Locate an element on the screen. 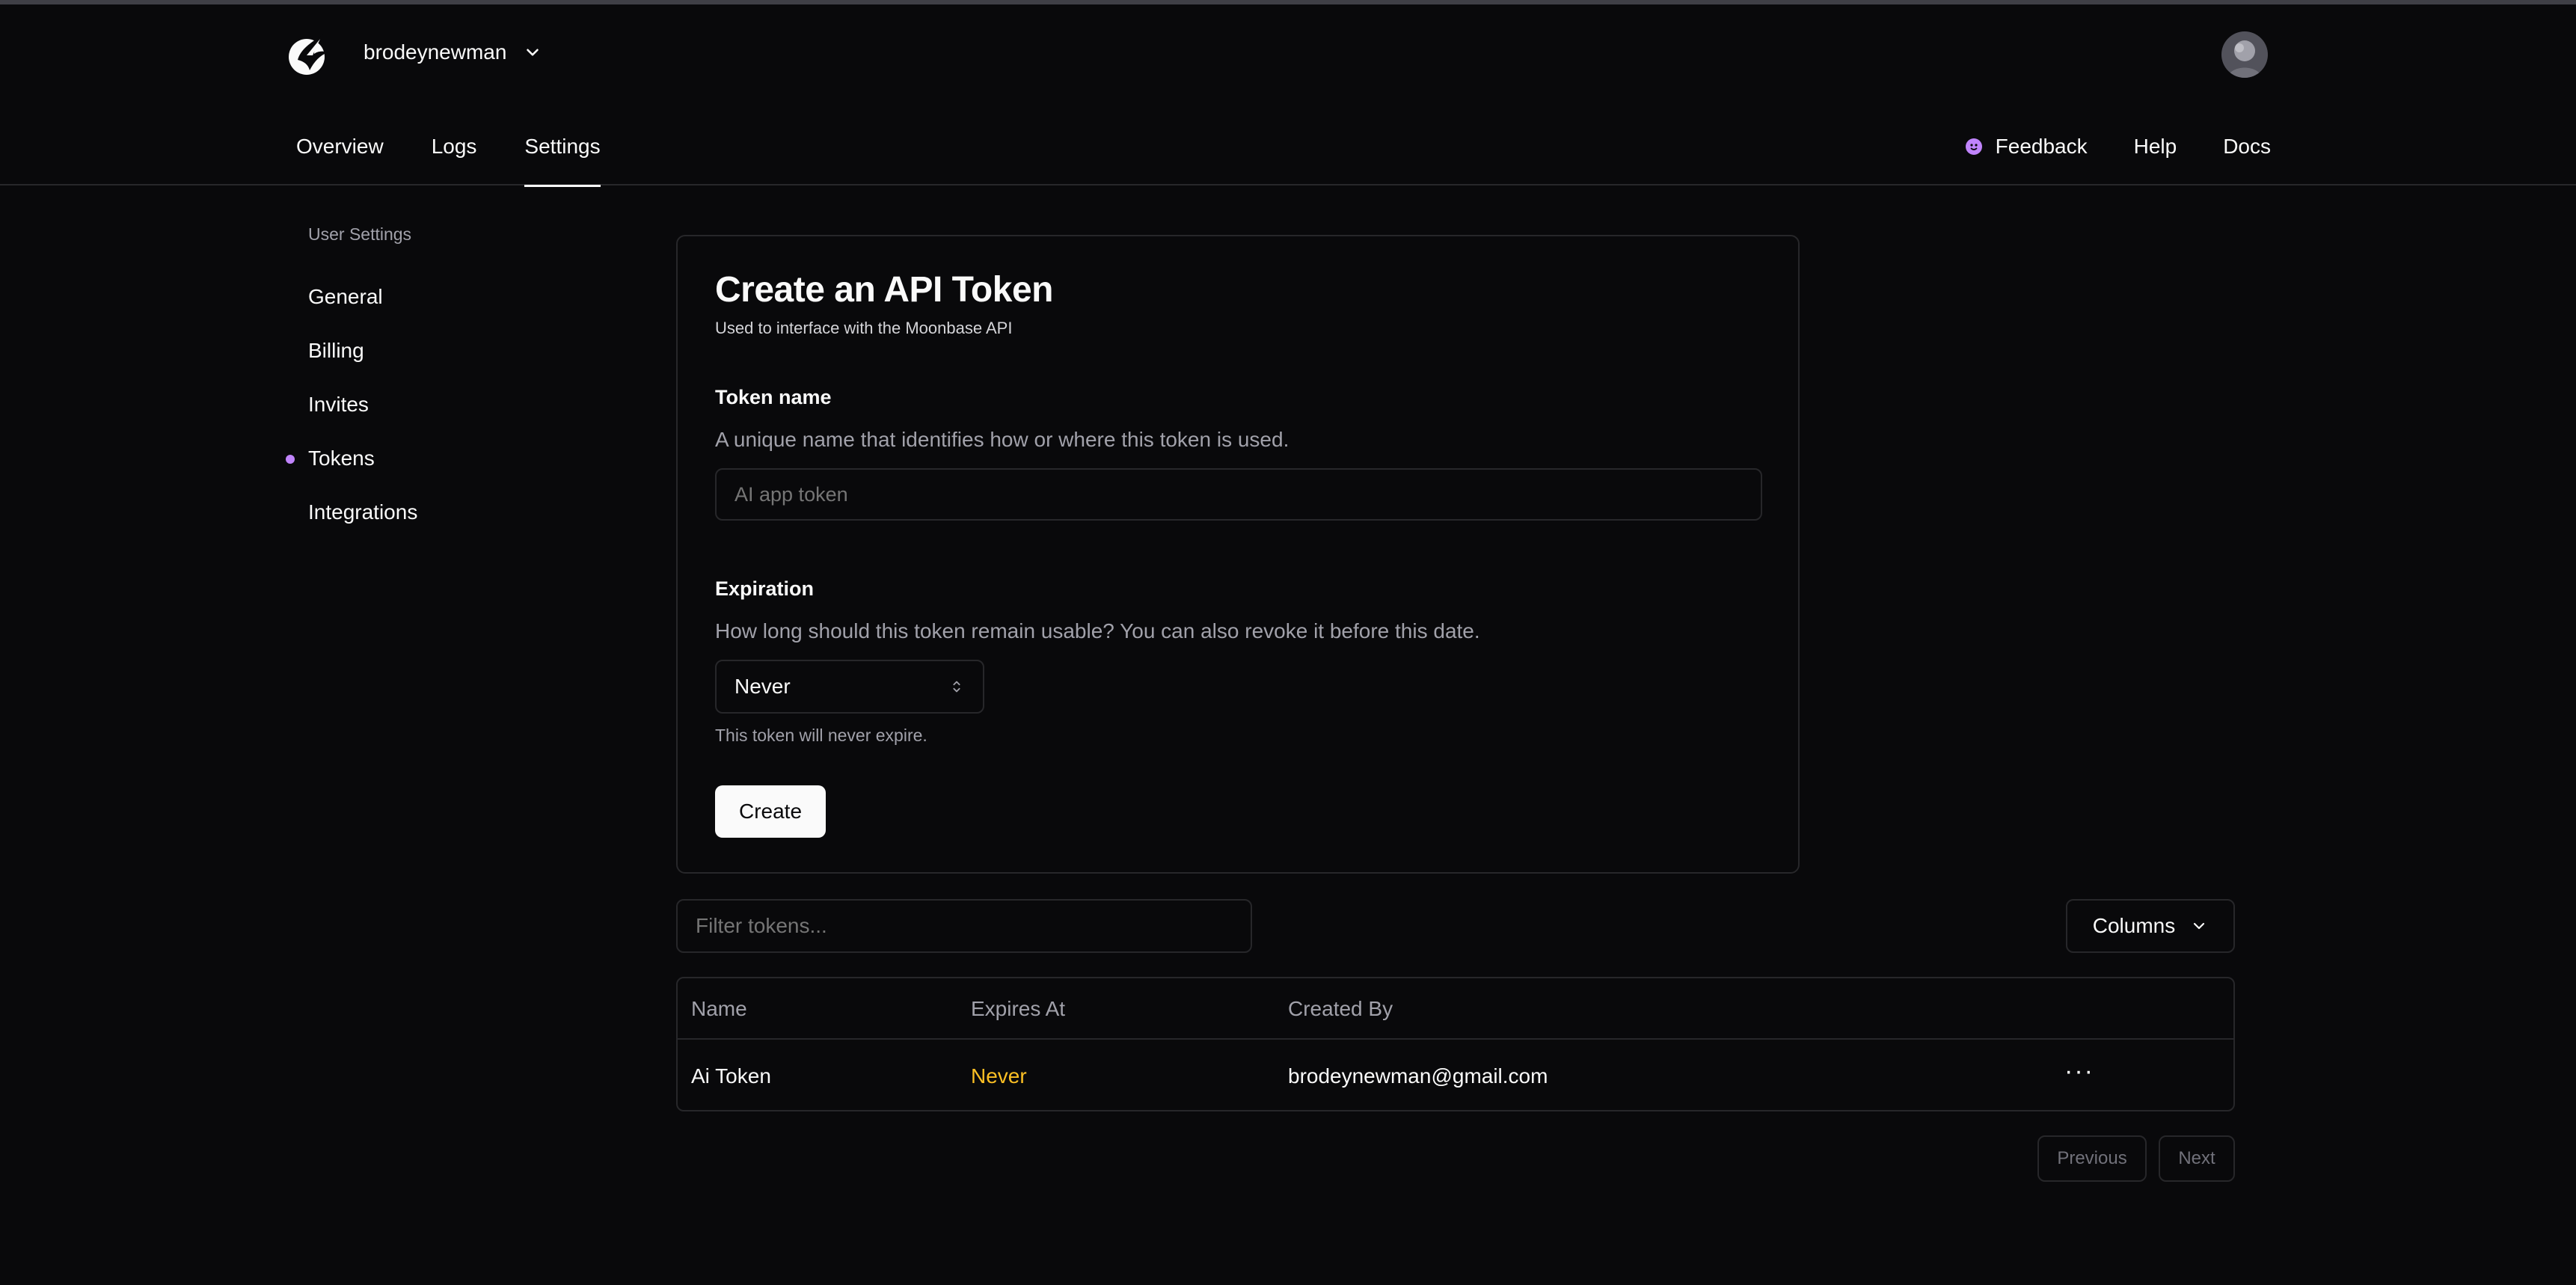 The image size is (2576, 1285). tab-overview: Overview is located at coordinates (340, 151).